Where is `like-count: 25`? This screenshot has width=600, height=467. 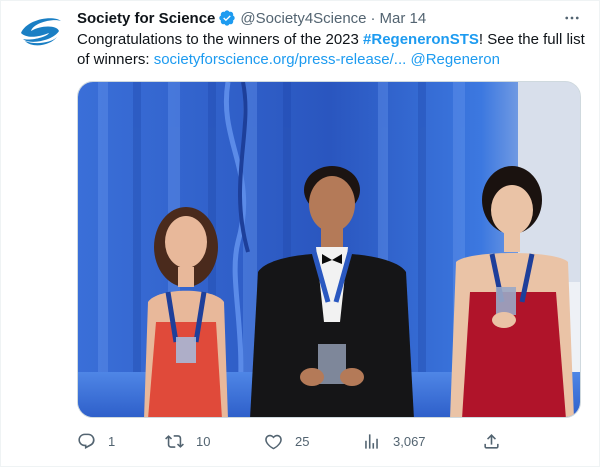
like-count: 25 is located at coordinates (302, 441).